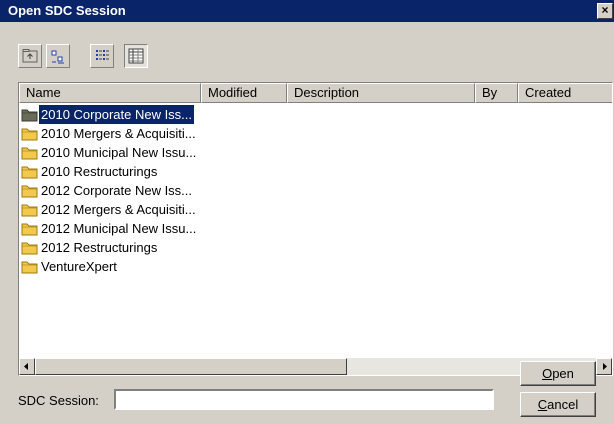  Describe the element at coordinates (79, 266) in the screenshot. I see `list-item-label: VentureXpert` at that location.